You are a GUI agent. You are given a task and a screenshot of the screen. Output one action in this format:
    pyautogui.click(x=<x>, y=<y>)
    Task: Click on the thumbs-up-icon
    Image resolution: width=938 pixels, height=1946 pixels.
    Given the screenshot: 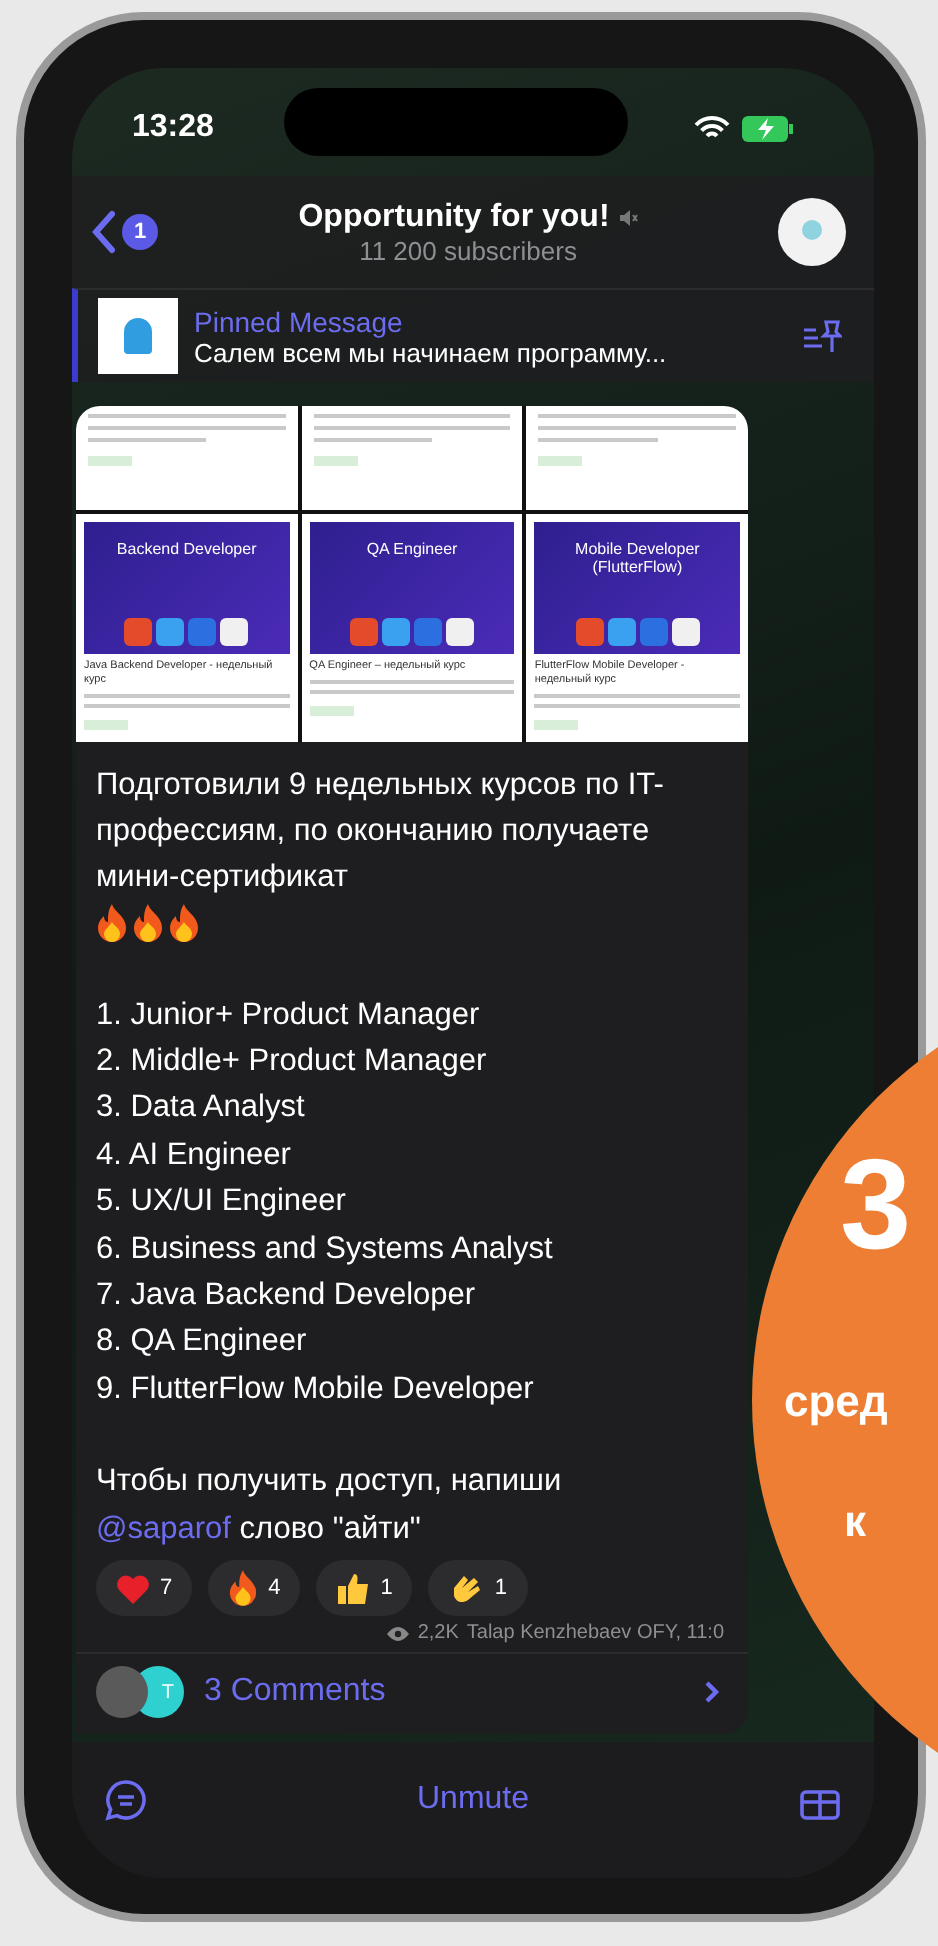 What is the action you would take?
    pyautogui.click(x=353, y=1588)
    